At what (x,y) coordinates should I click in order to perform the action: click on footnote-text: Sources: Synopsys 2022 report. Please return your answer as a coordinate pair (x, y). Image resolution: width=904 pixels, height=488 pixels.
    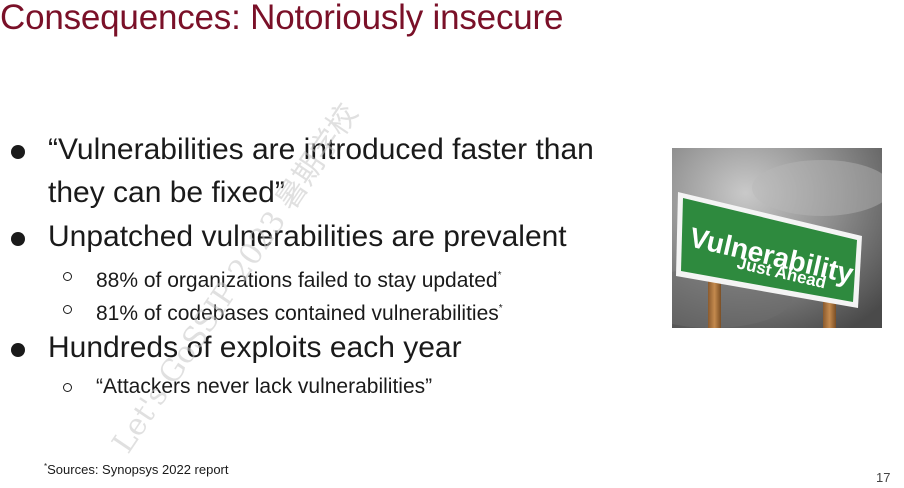
    Looking at the image, I should click on (138, 469).